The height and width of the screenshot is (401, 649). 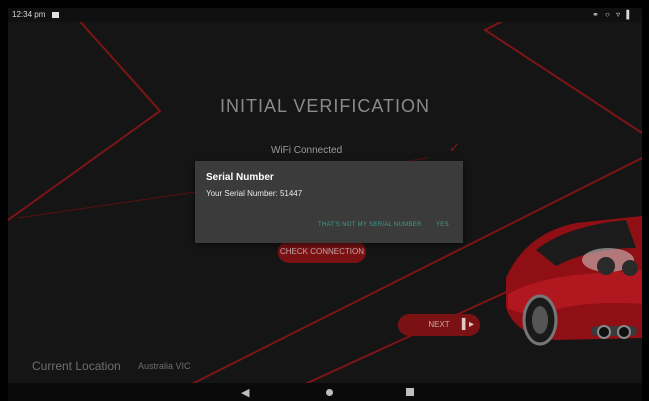 What do you see at coordinates (329, 392) in the screenshot?
I see `home-icon` at bounding box center [329, 392].